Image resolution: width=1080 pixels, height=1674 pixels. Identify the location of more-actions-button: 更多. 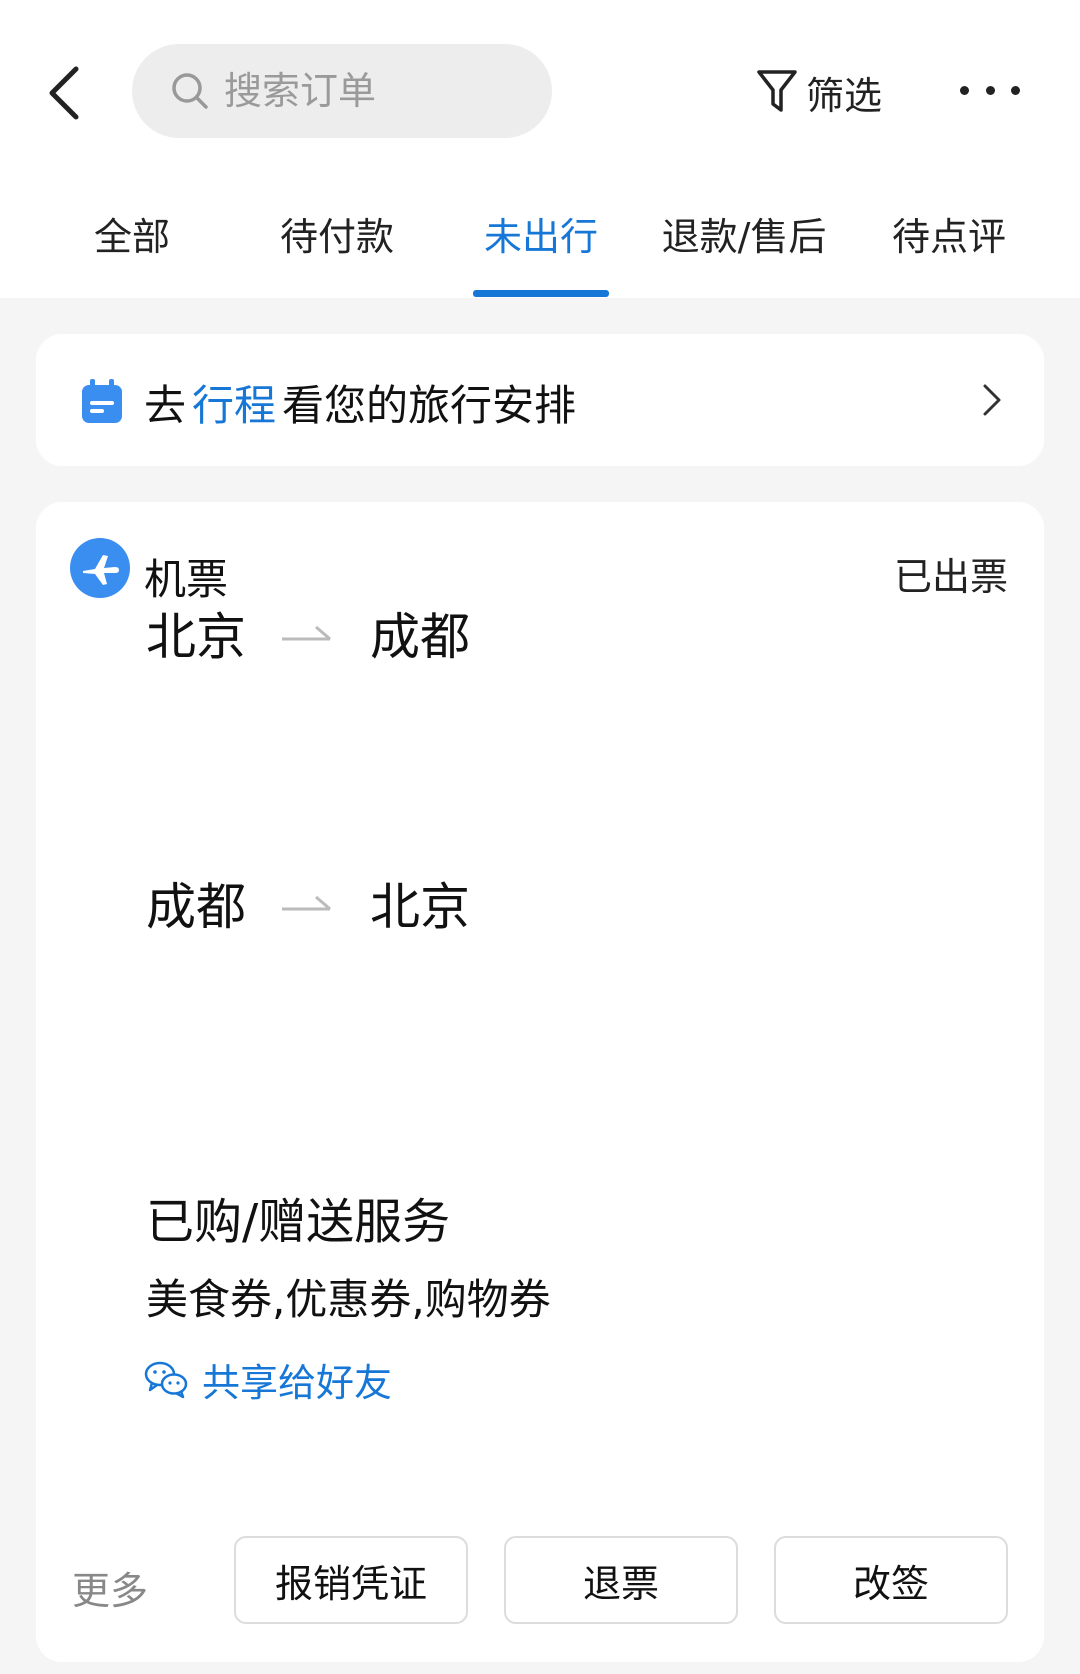
(110, 1587).